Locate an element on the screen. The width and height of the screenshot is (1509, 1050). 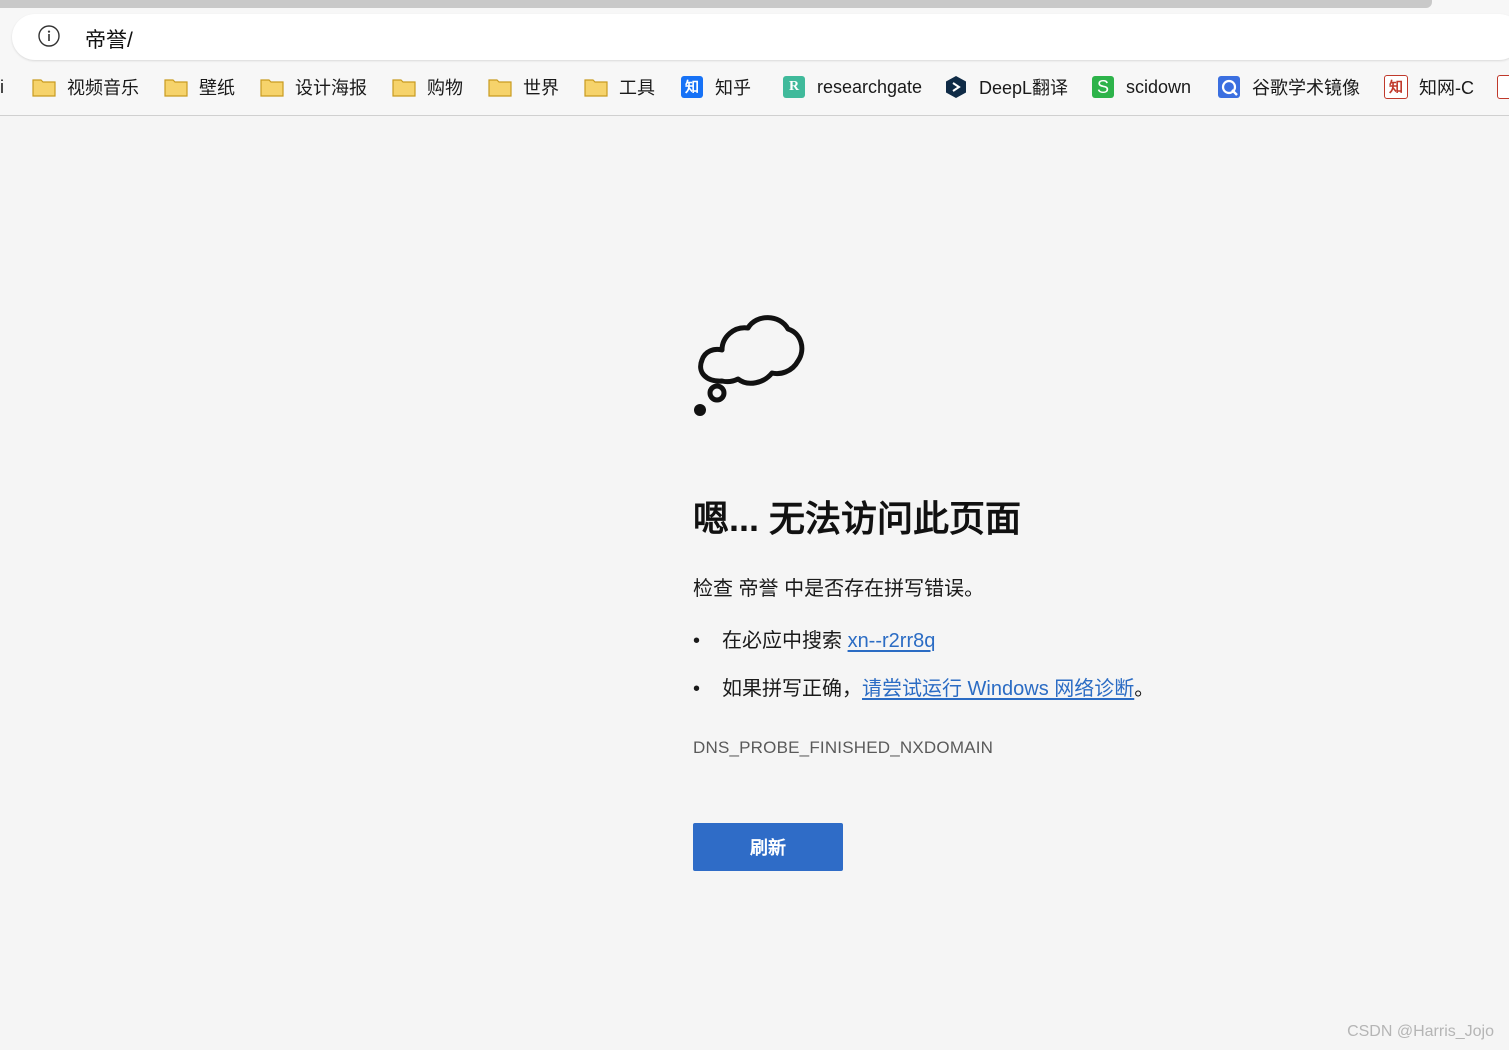
suggestion-diagnostics: • 如果拼写正确，请尝试运行 Windows 网络诊断。 is located at coordinates (923, 698).